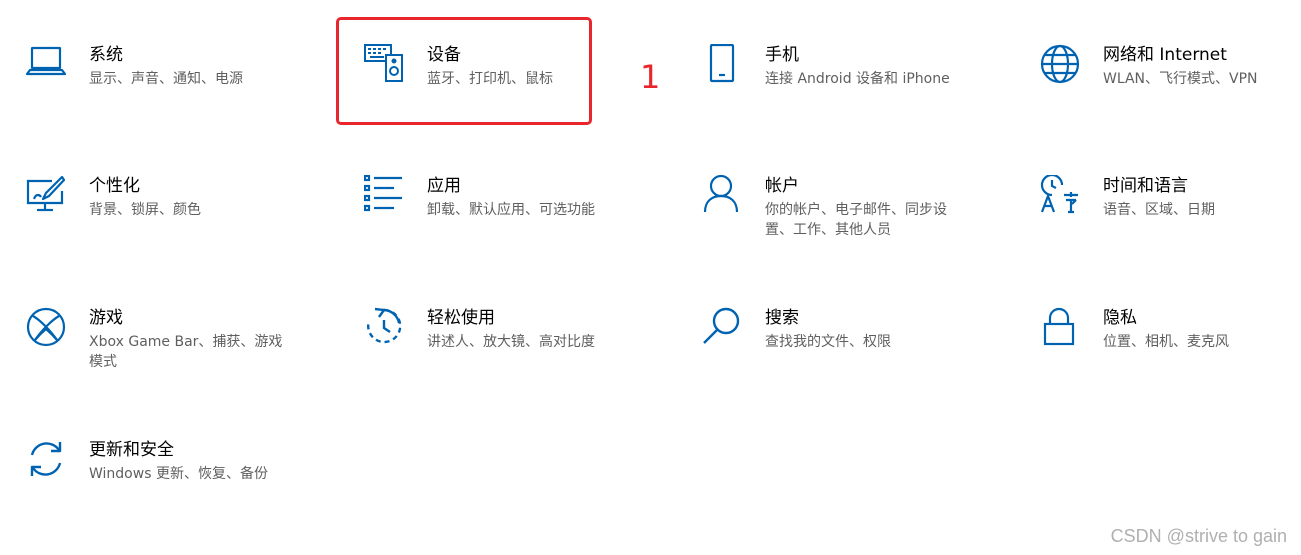 This screenshot has width=1301, height=555. What do you see at coordinates (106, 55) in the screenshot?
I see `tile-title: 系统` at bounding box center [106, 55].